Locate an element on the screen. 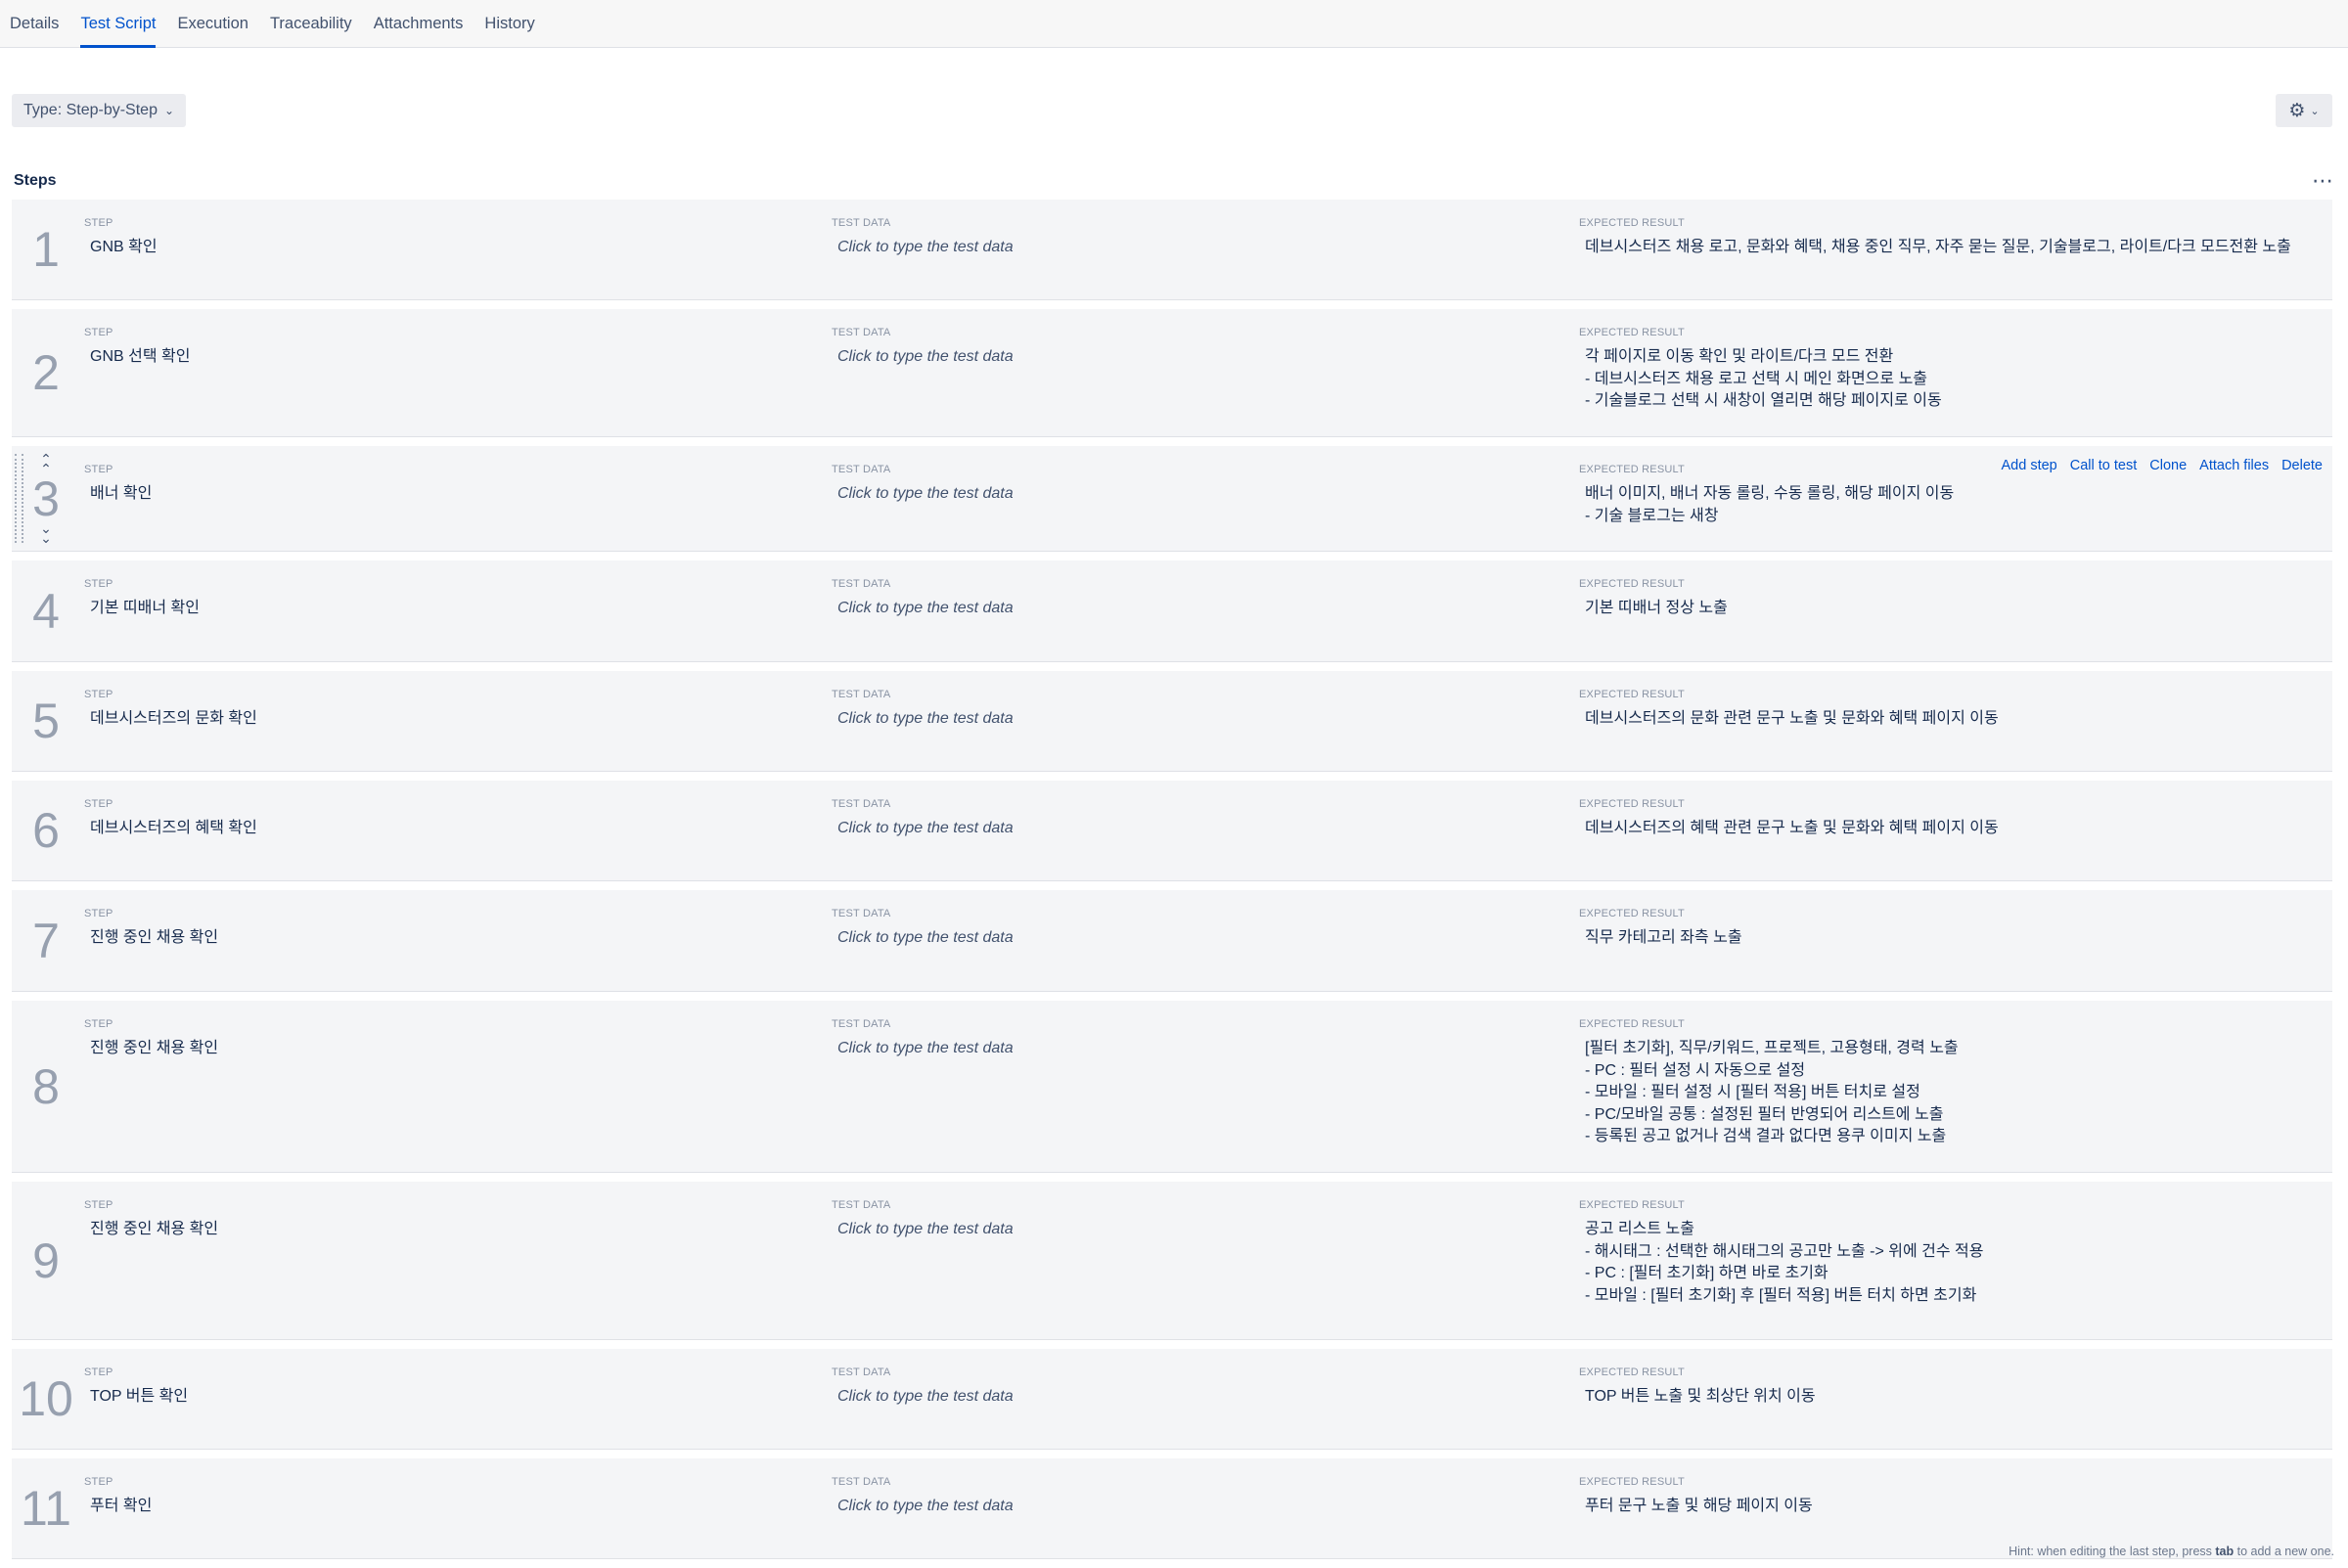 This screenshot has width=2348, height=1568. expected-result-text: 데브시스터즈의 문화 관련 문구 노출 및 문화와 혜택 페이지 이동 is located at coordinates (1955, 719).